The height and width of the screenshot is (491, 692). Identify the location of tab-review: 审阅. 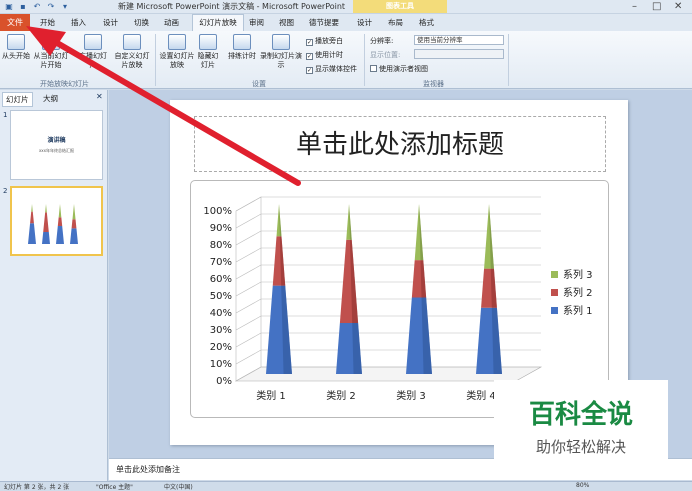
(256, 22).